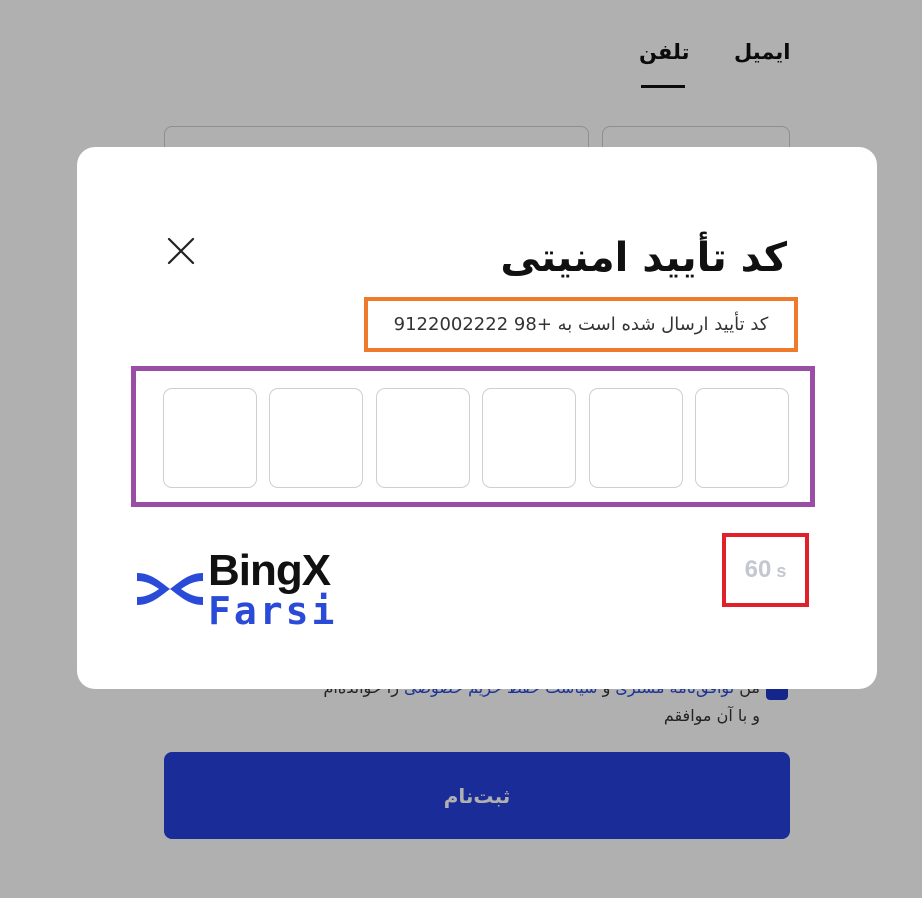  What do you see at coordinates (273, 611) in the screenshot?
I see `logo-text-farsi: Farsi` at bounding box center [273, 611].